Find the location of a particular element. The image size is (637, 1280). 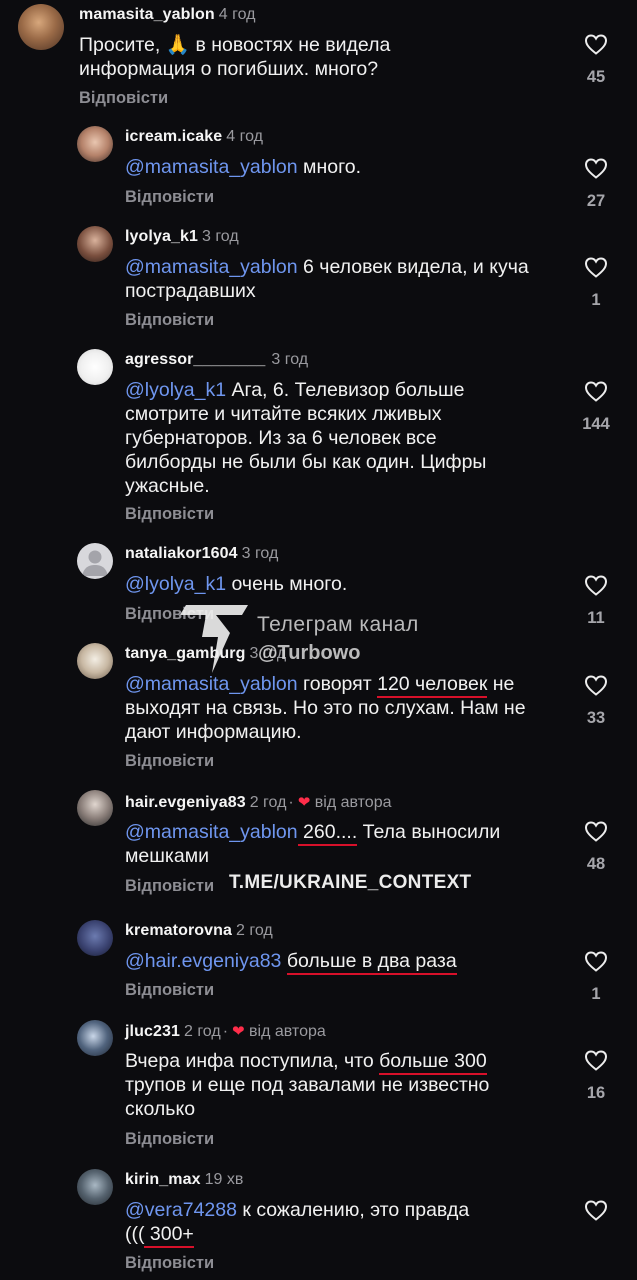

username: hair.evgeniya83 is located at coordinates (185, 802).